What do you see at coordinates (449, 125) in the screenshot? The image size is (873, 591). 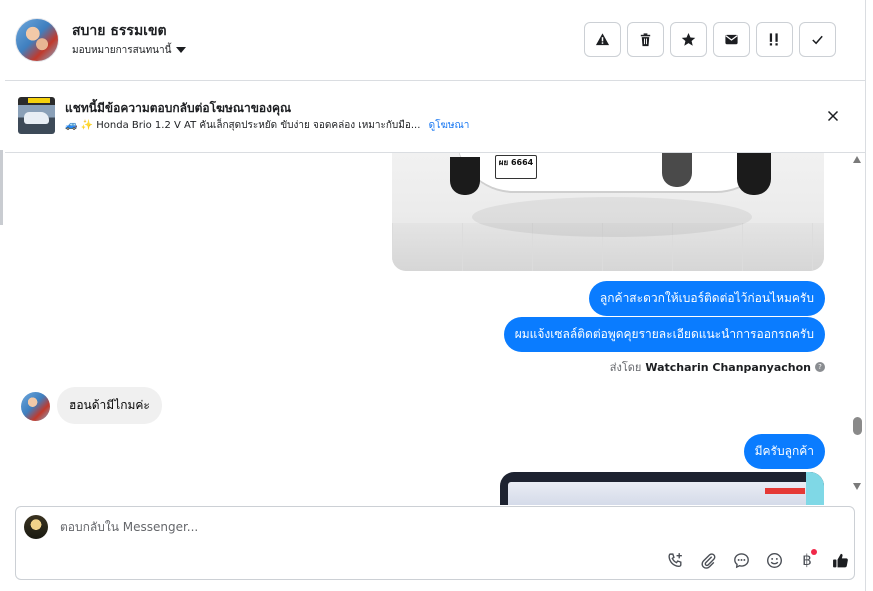 I see `view-ad-link: ดูโฆษณา` at bounding box center [449, 125].